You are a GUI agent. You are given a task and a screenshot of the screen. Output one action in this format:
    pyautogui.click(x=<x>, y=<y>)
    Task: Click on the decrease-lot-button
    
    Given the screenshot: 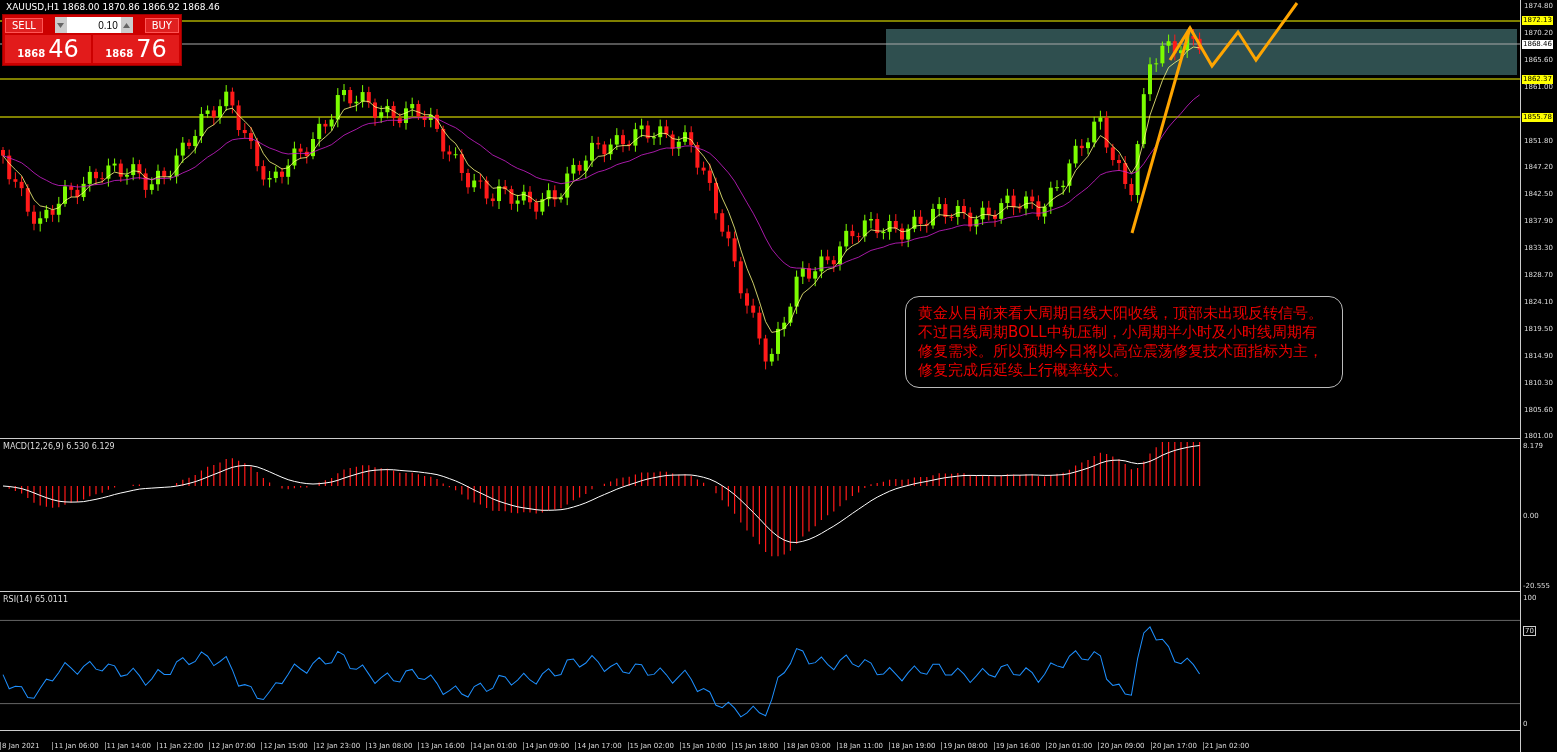 What is the action you would take?
    pyautogui.click(x=60, y=25)
    